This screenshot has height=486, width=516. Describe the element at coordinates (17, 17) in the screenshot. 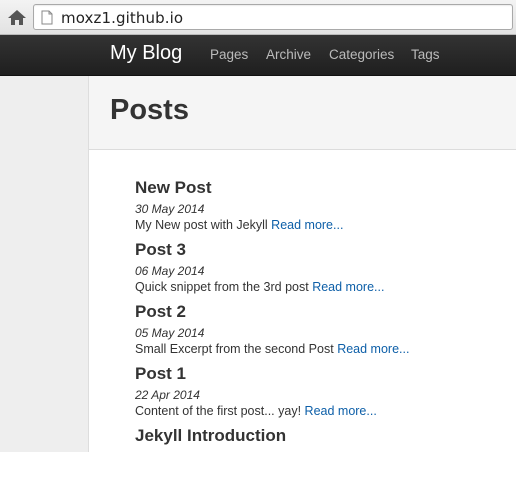

I see `home-icon` at that location.